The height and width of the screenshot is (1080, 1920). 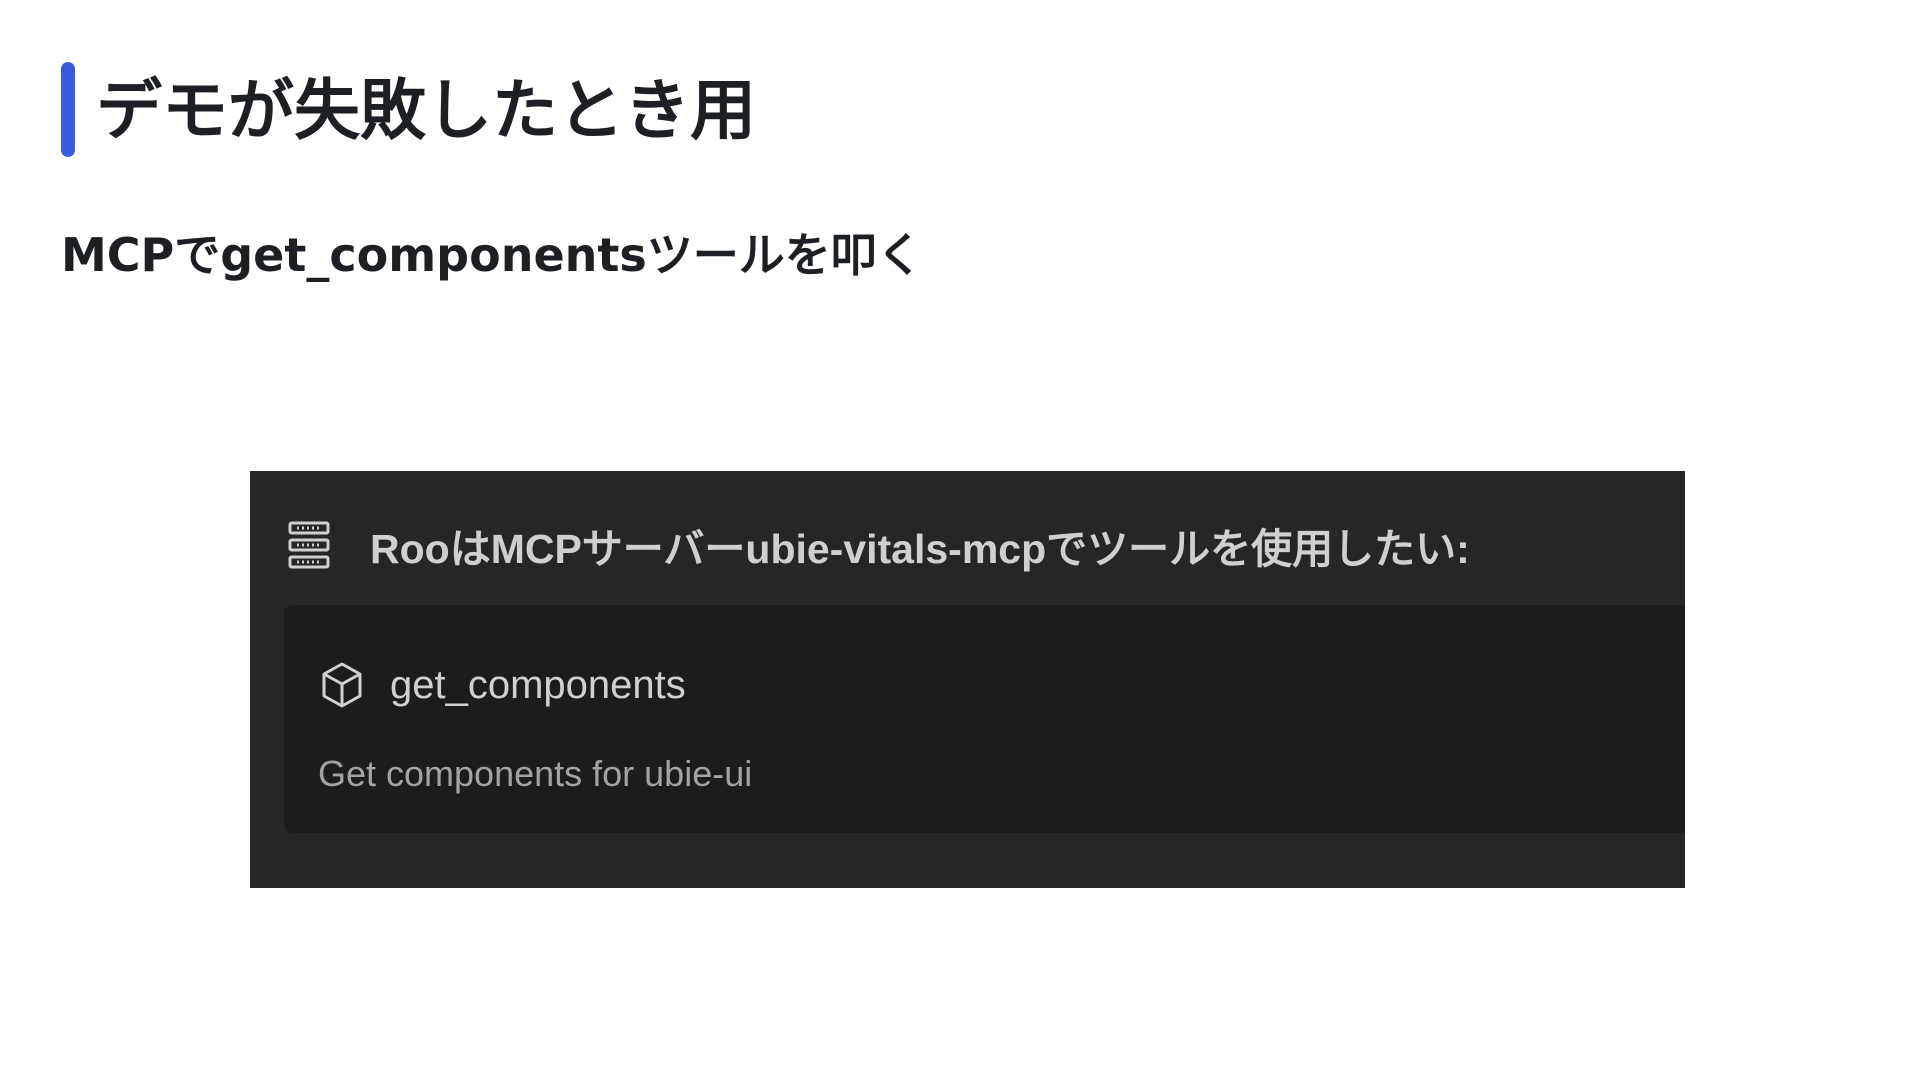 What do you see at coordinates (920, 549) in the screenshot?
I see `mcp-request-text: RooはMCPサーバーubie-vitals-mcpでツールを使用したい:` at bounding box center [920, 549].